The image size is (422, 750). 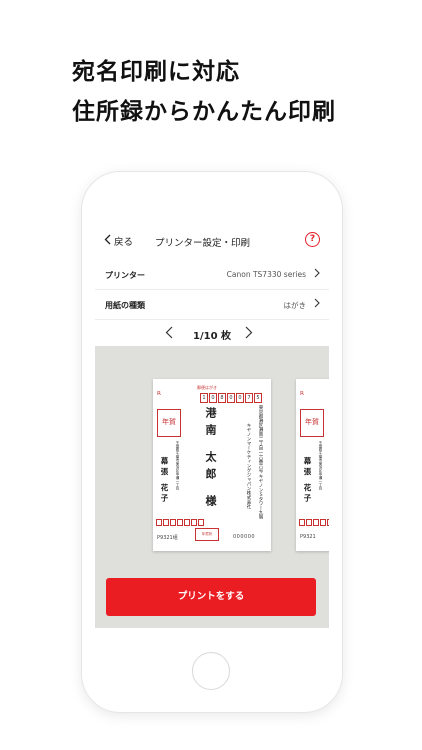 I want to click on zip-digit: 8, so click(x=222, y=398).